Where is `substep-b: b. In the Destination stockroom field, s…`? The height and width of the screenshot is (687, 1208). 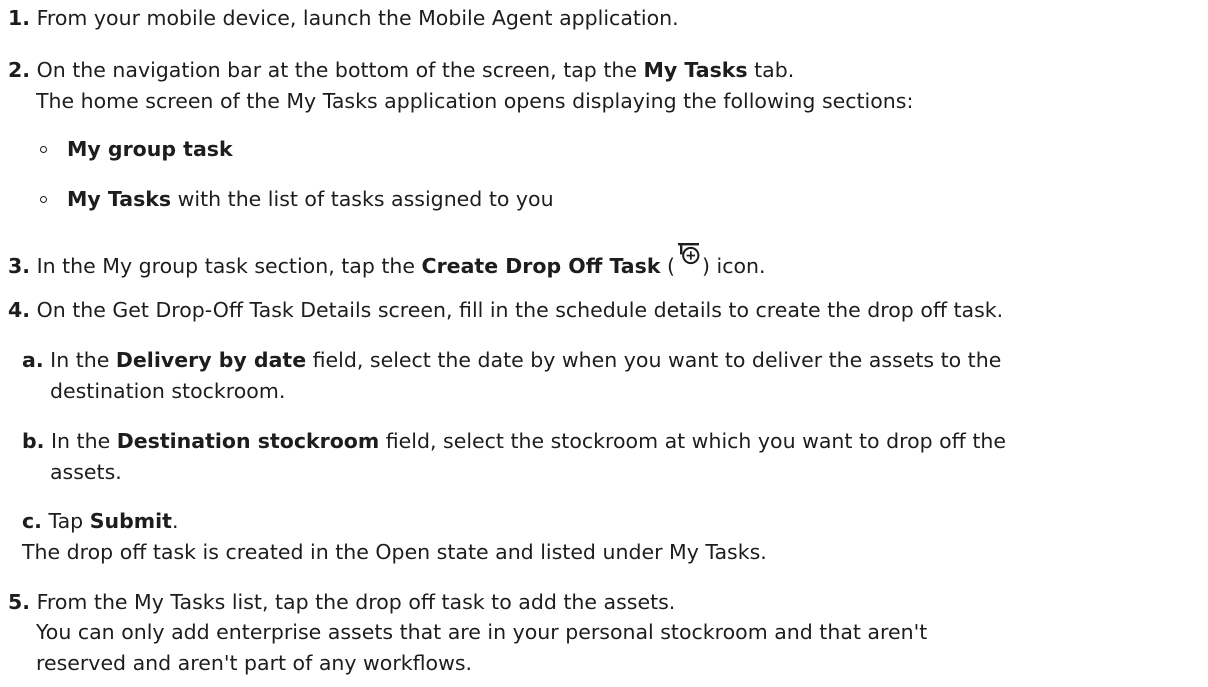
substep-b: b. In the Destination stockroom field, s… is located at coordinates (514, 441).